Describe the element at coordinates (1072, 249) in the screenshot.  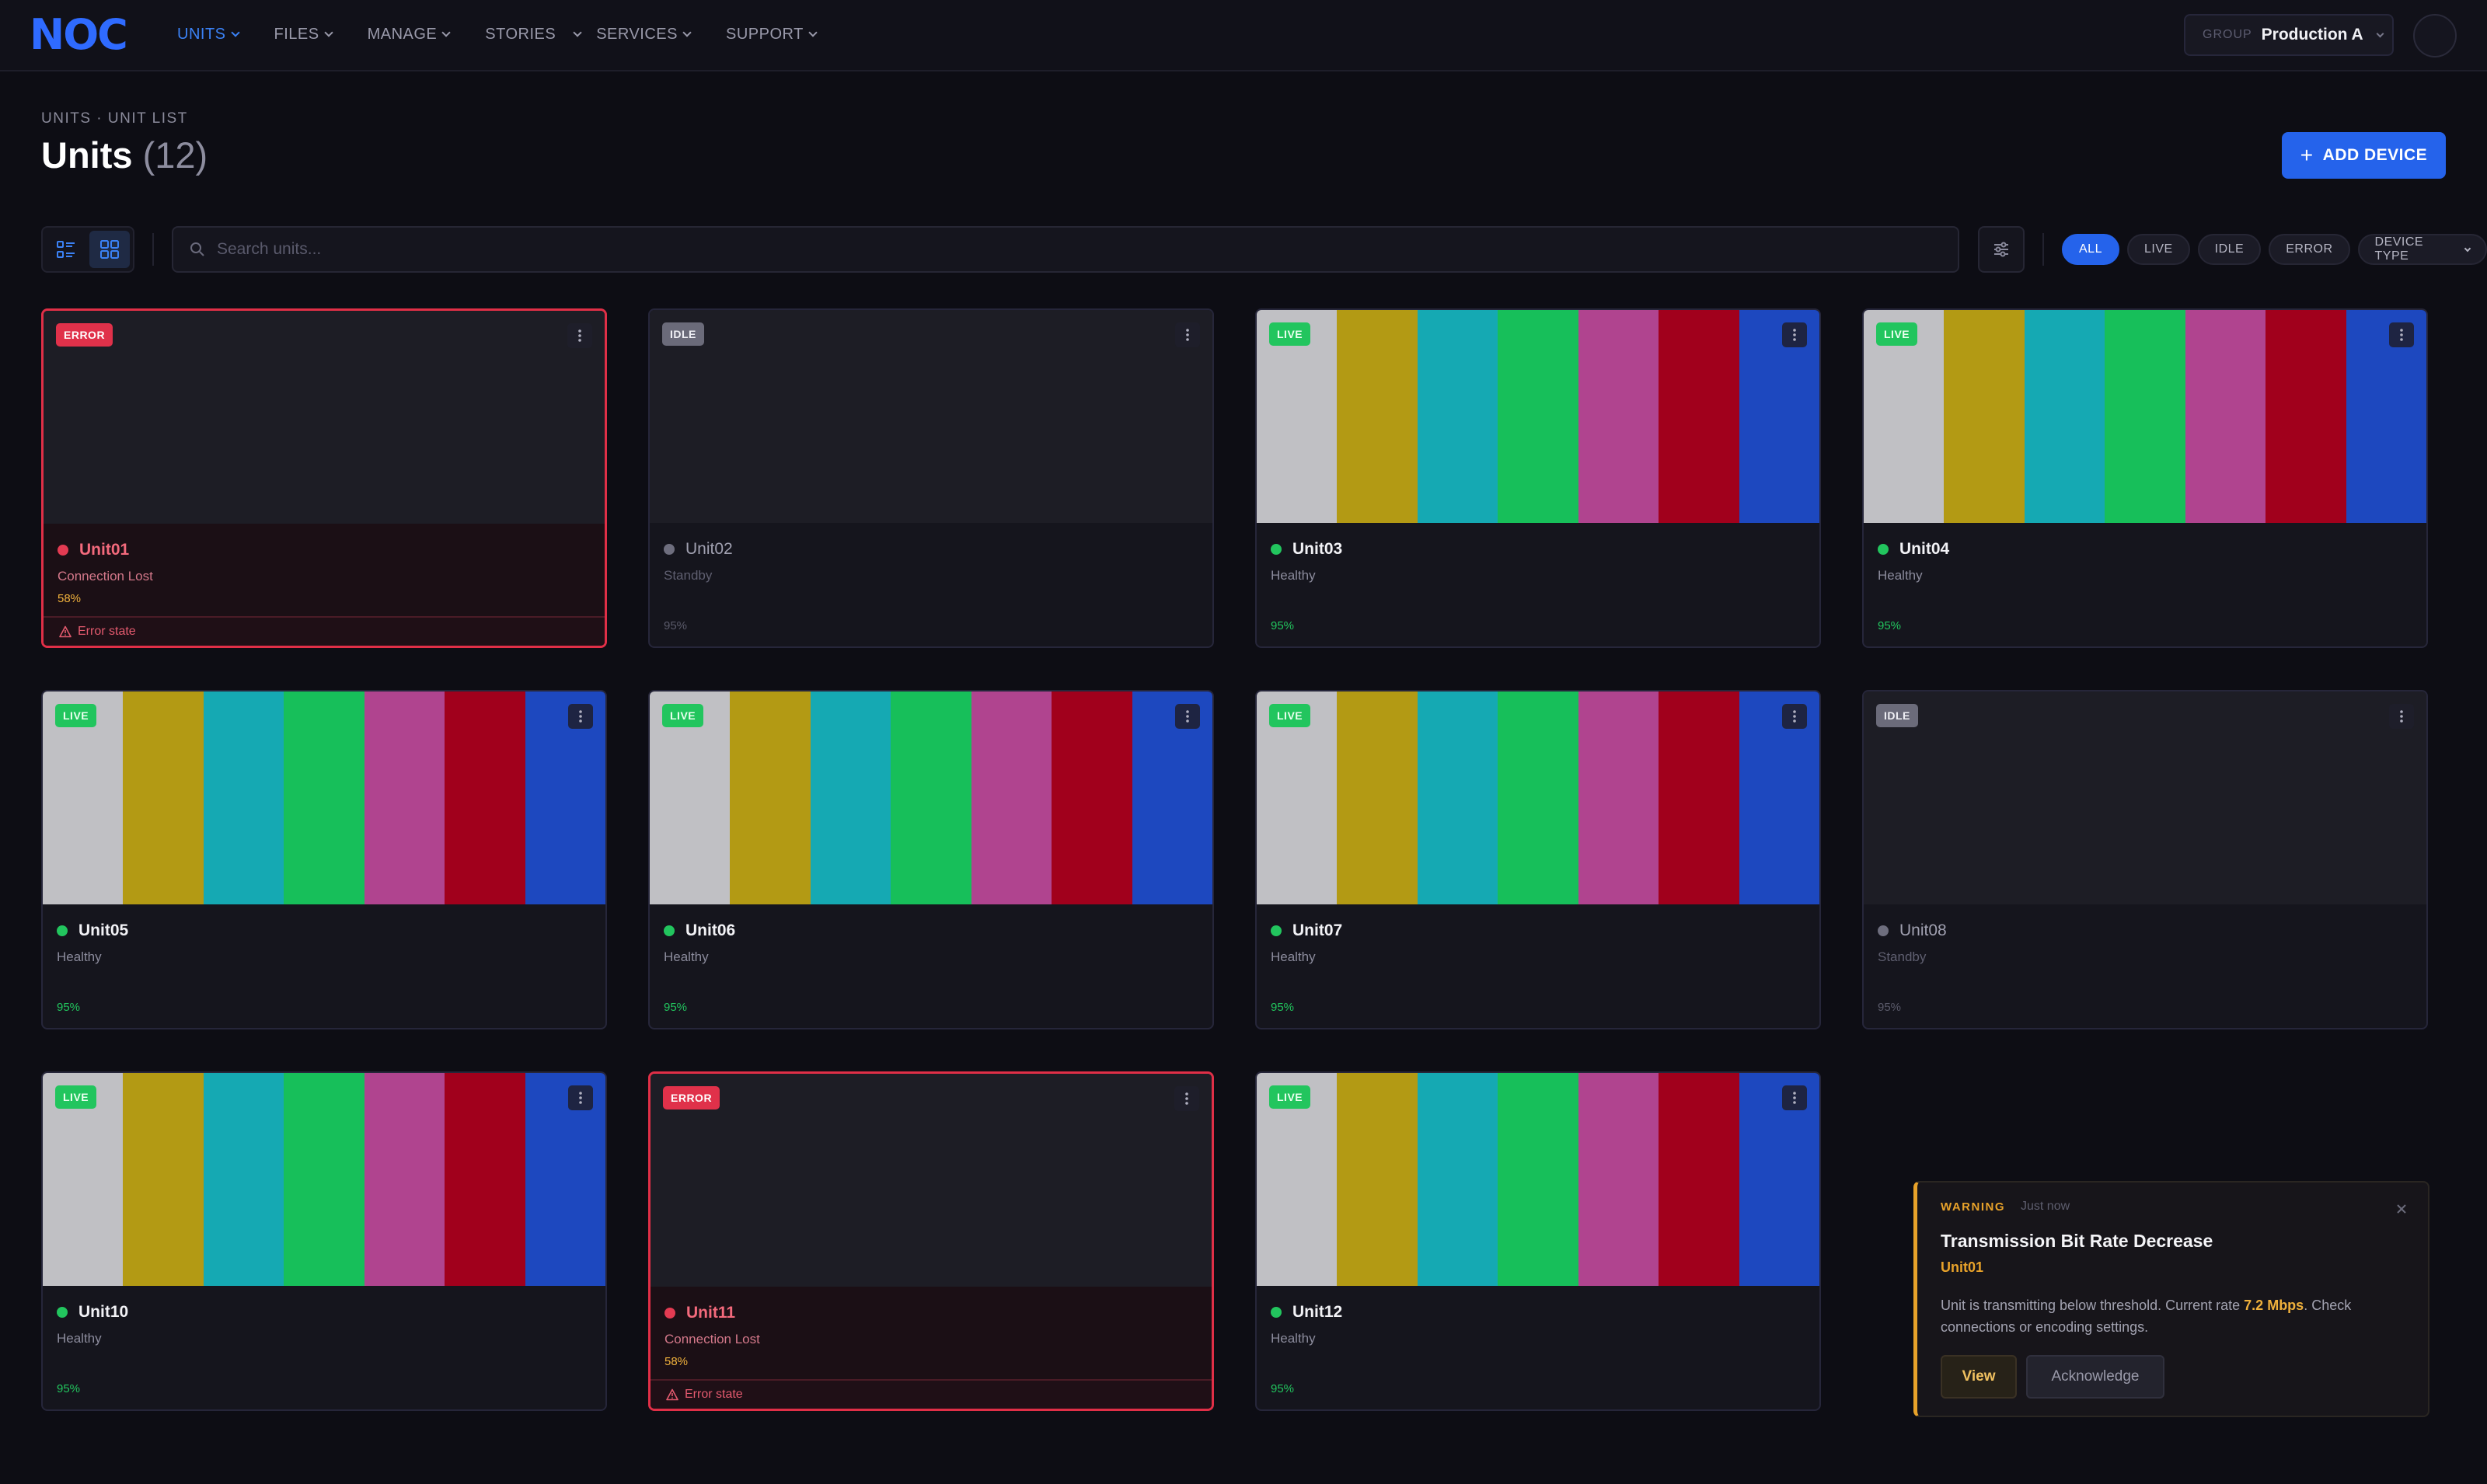
I see `search-input` at that location.